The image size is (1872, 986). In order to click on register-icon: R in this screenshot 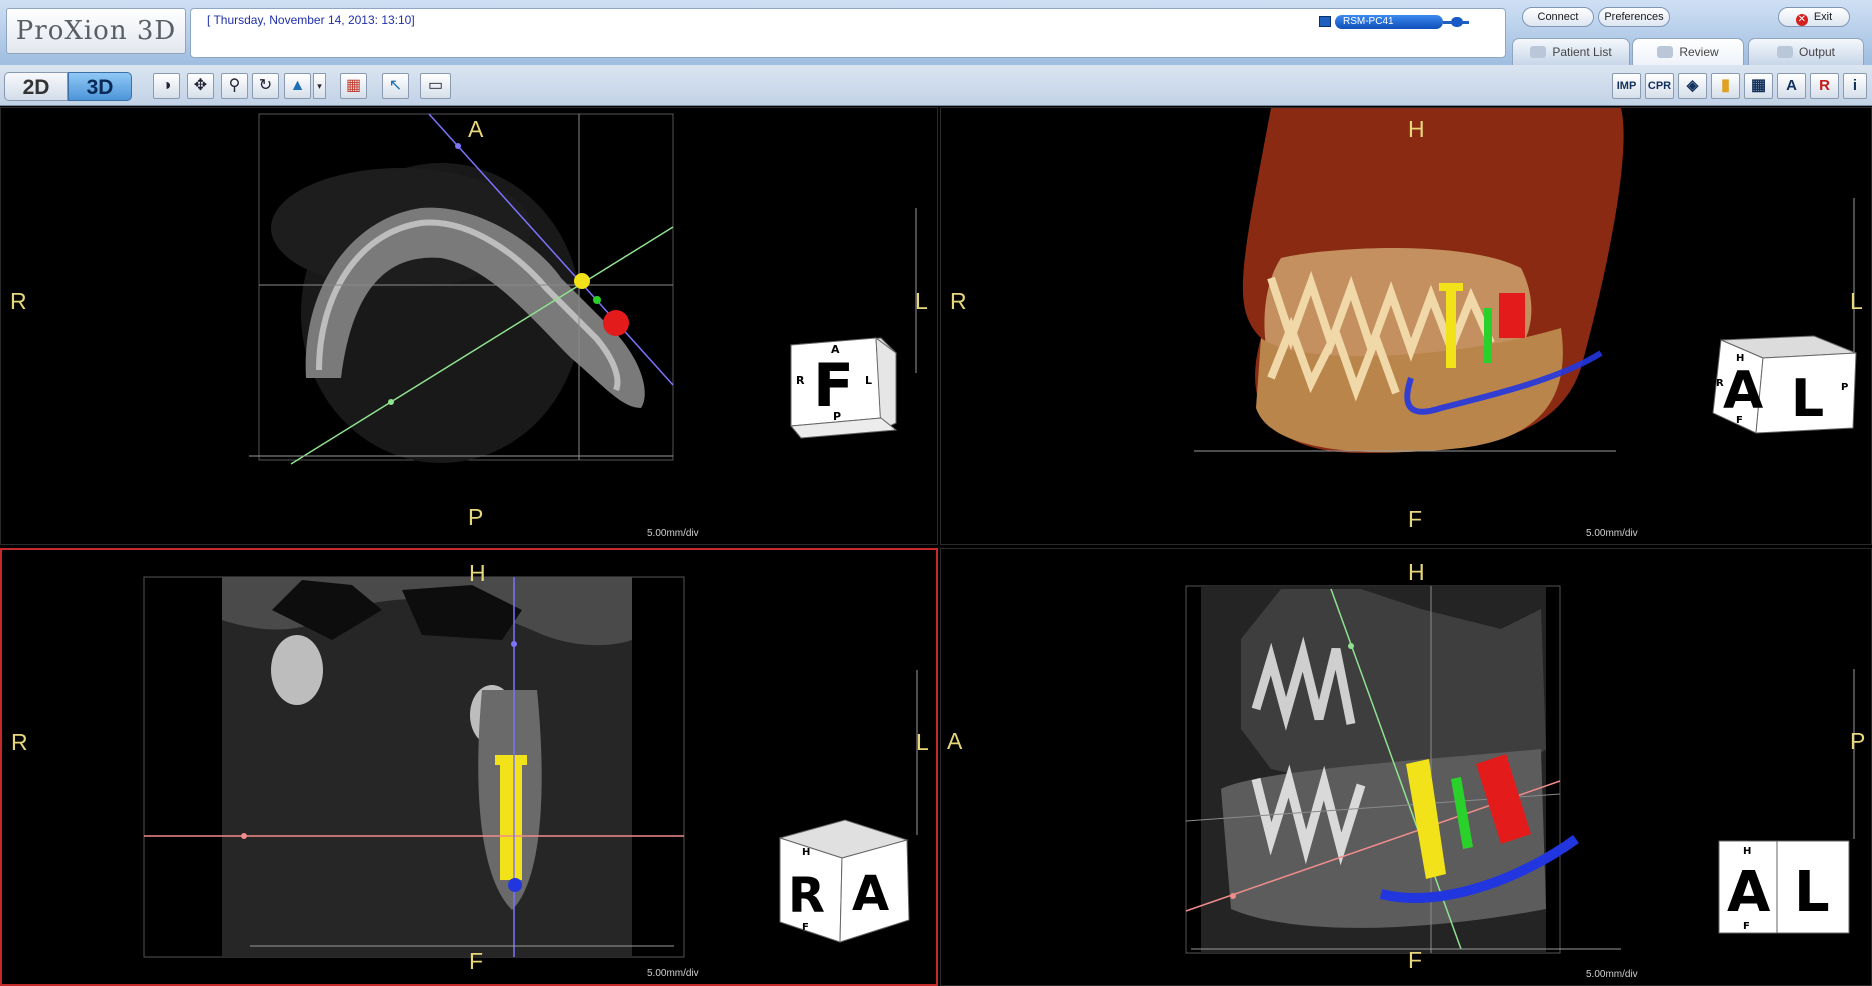, I will do `click(1824, 86)`.